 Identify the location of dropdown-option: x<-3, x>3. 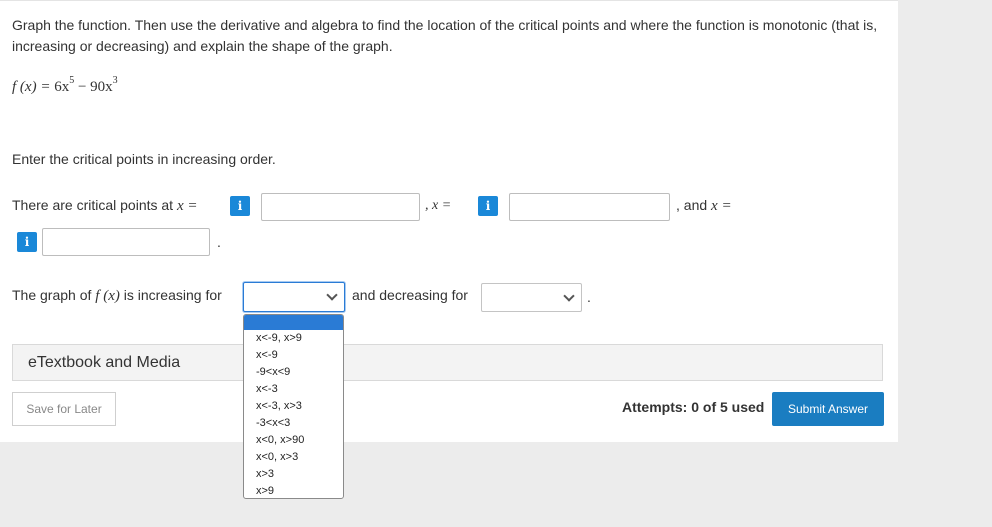
(293, 406).